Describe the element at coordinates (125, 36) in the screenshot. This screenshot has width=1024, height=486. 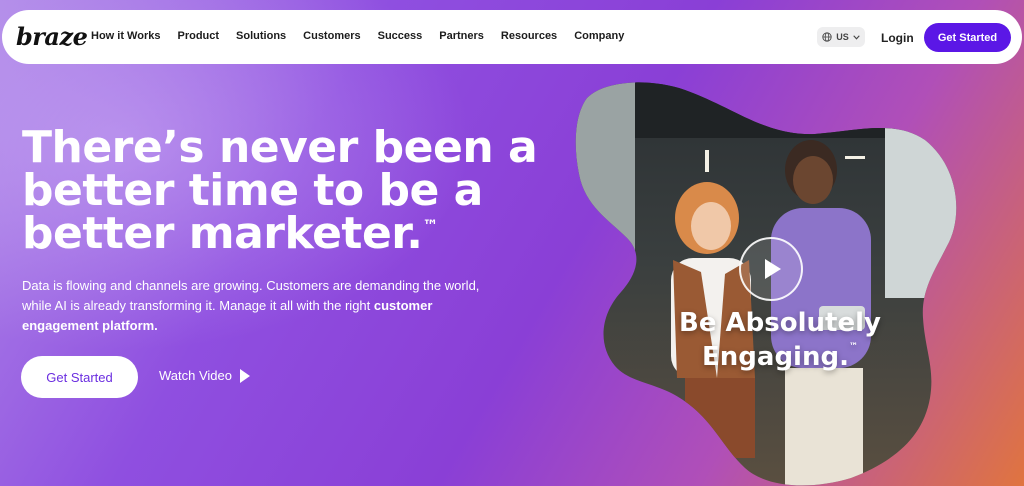
I see `nav-item-how-it-works: How it Works` at that location.